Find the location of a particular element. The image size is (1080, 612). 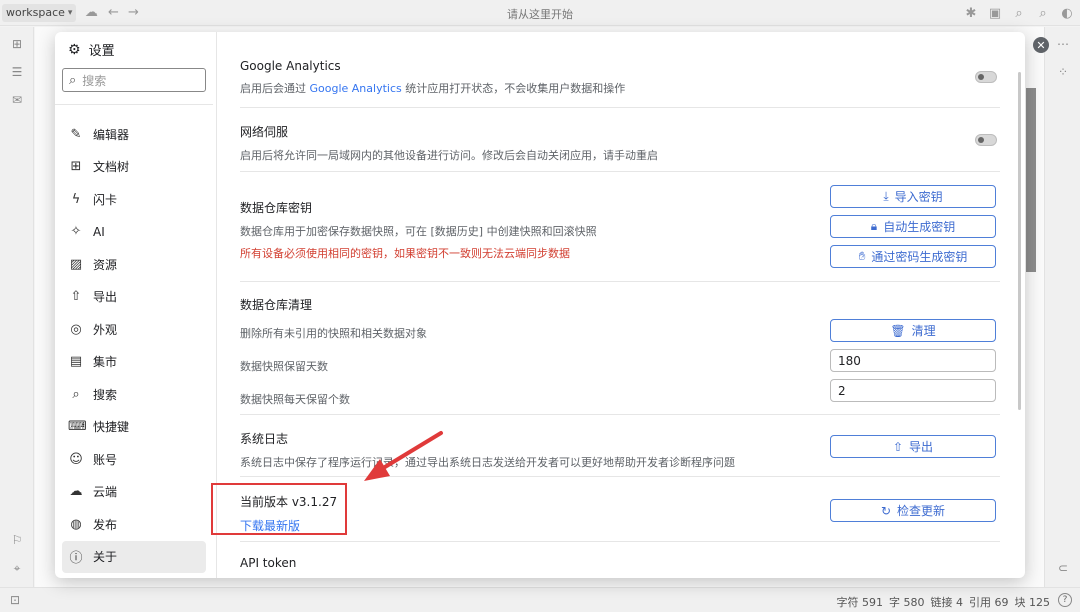

arrow-head is located at coordinates (377, 470).